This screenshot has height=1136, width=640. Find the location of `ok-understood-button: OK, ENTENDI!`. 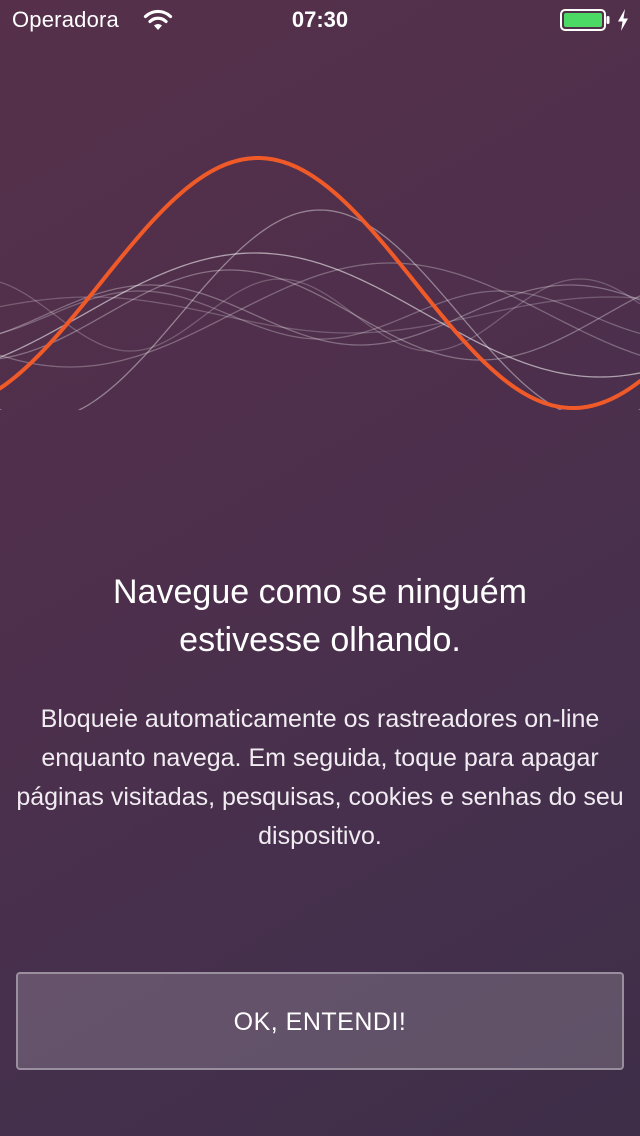

ok-understood-button: OK, ENTENDI! is located at coordinates (320, 1021).